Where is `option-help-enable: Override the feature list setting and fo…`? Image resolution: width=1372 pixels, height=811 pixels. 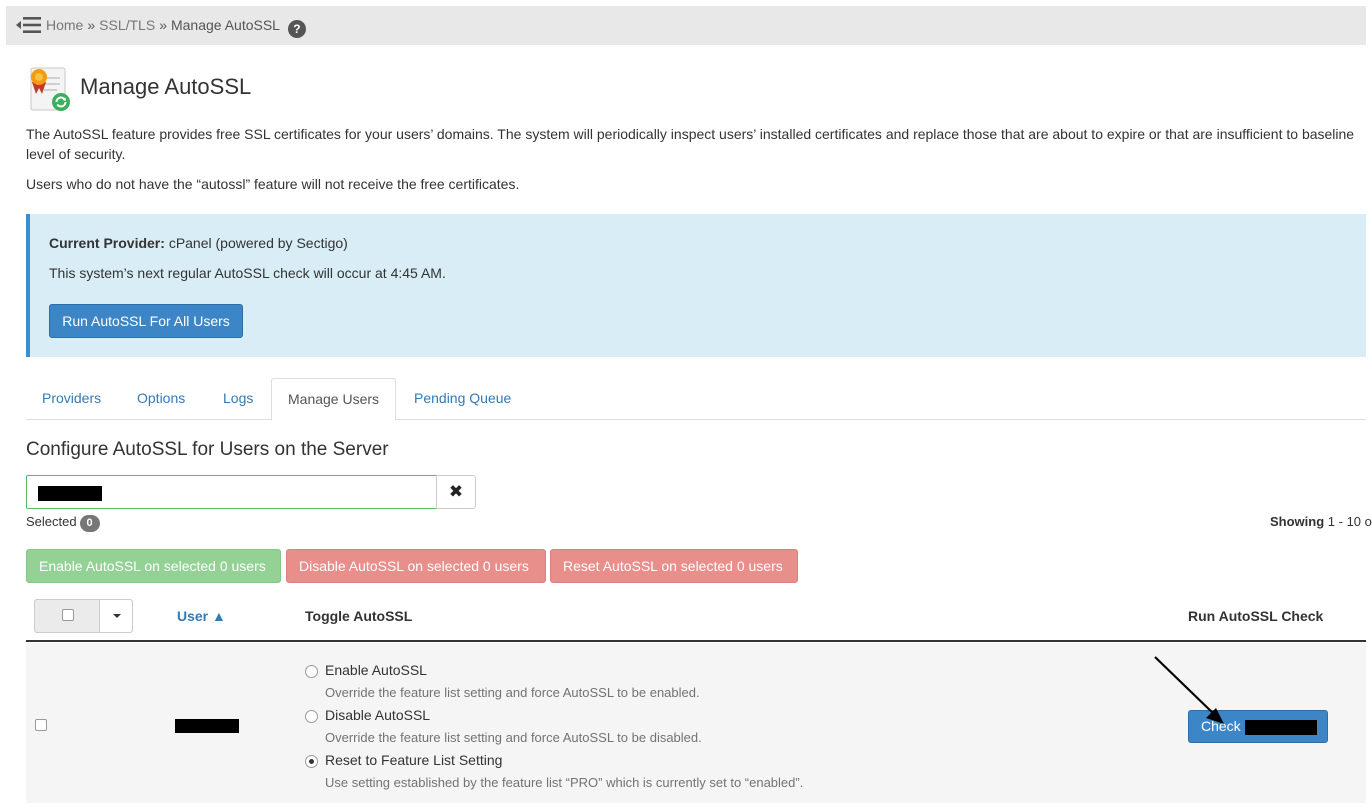 option-help-enable: Override the feature list setting and fo… is located at coordinates (512, 692).